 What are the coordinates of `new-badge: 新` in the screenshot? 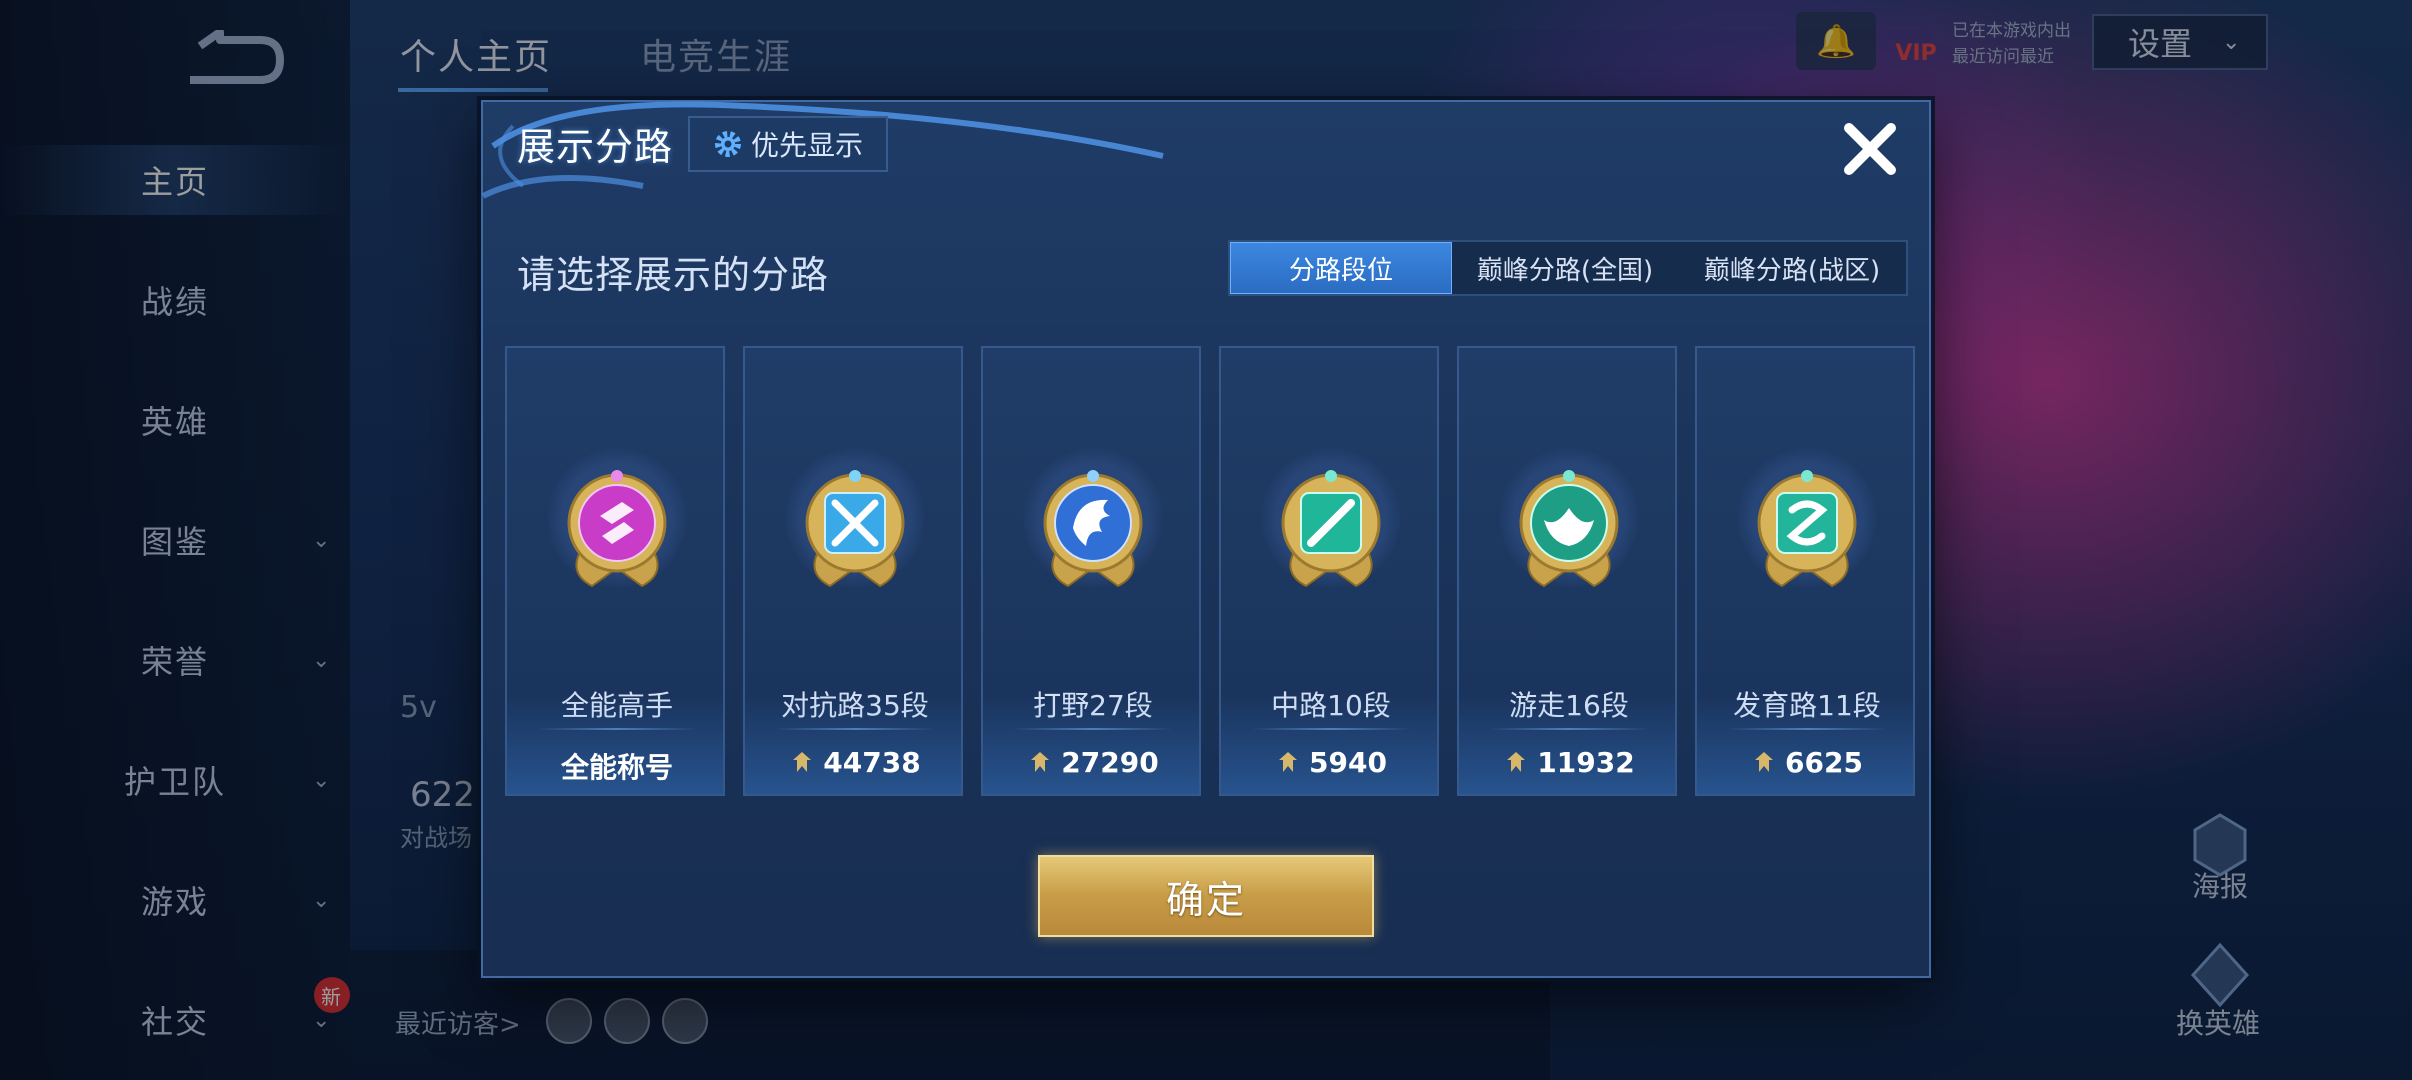 It's located at (332, 995).